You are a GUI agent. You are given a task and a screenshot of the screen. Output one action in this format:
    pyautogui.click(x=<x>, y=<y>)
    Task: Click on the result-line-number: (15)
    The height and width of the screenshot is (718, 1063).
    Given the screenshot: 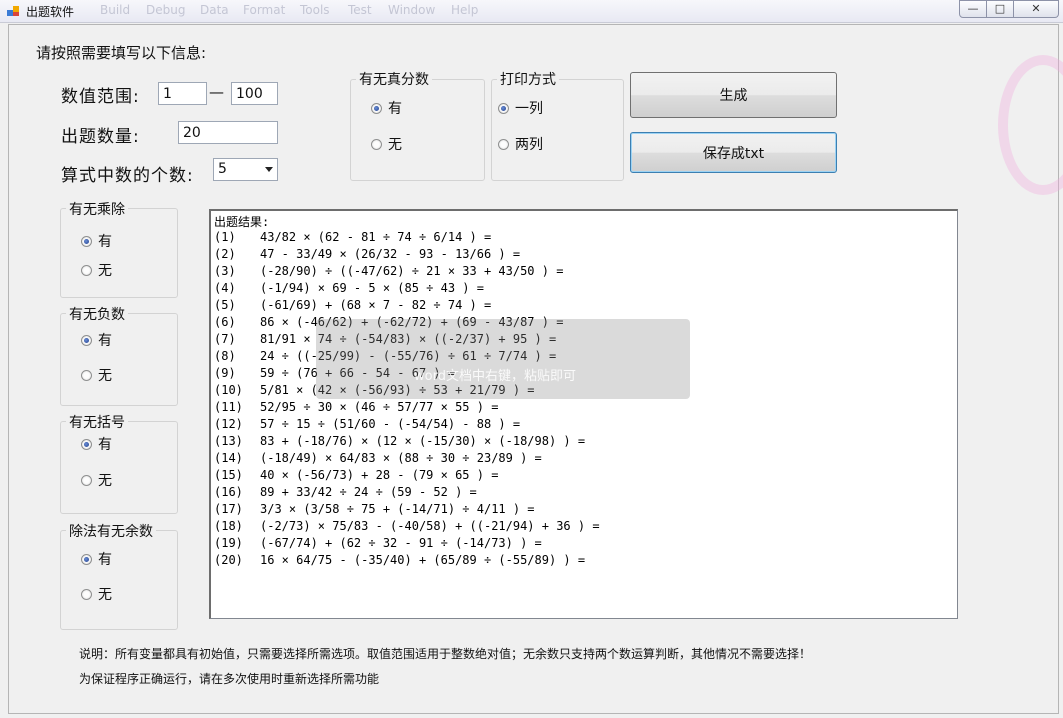 What is the action you would take?
    pyautogui.click(x=228, y=475)
    